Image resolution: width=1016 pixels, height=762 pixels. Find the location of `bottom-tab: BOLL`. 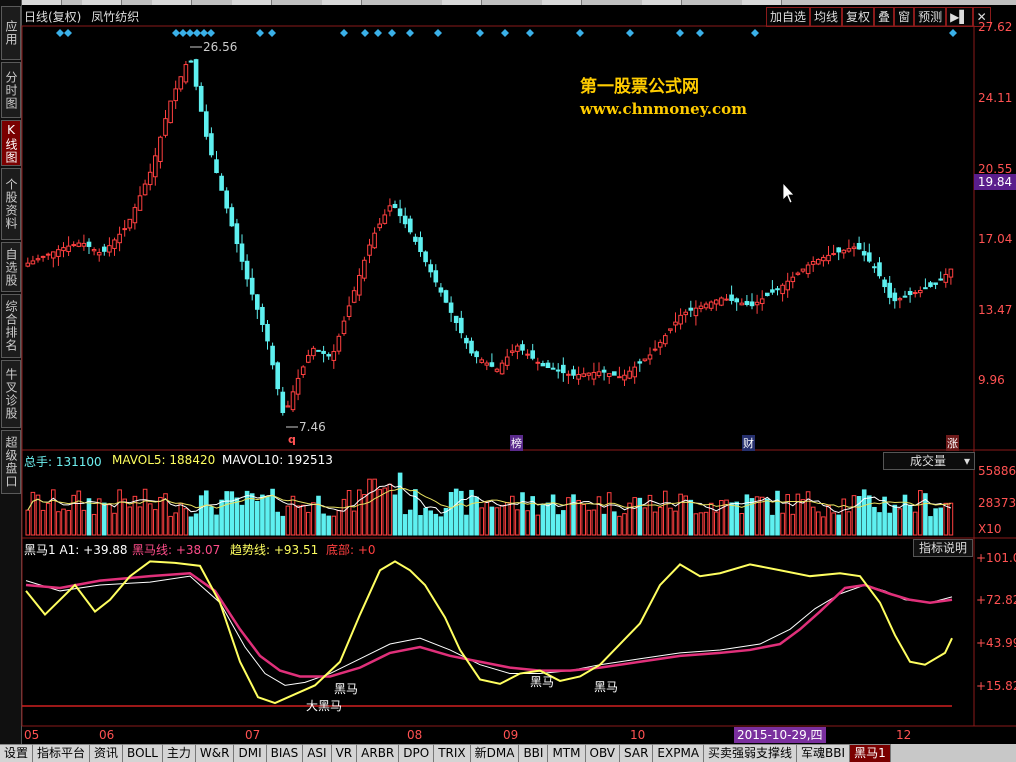

bottom-tab: BOLL is located at coordinates (143, 753).